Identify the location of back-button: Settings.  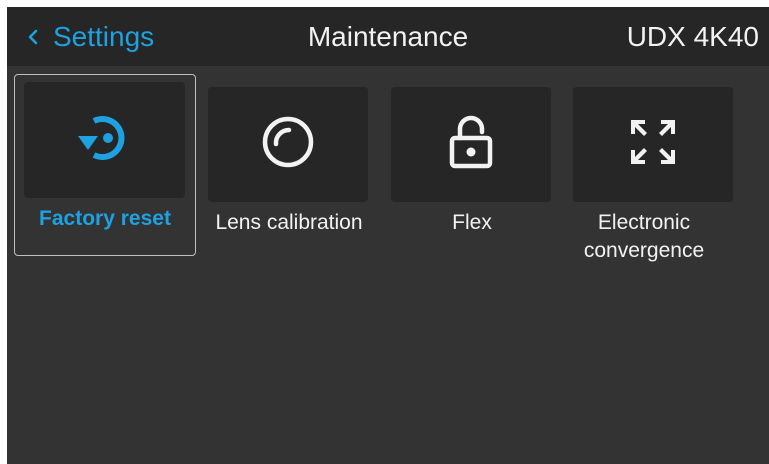
(90, 36).